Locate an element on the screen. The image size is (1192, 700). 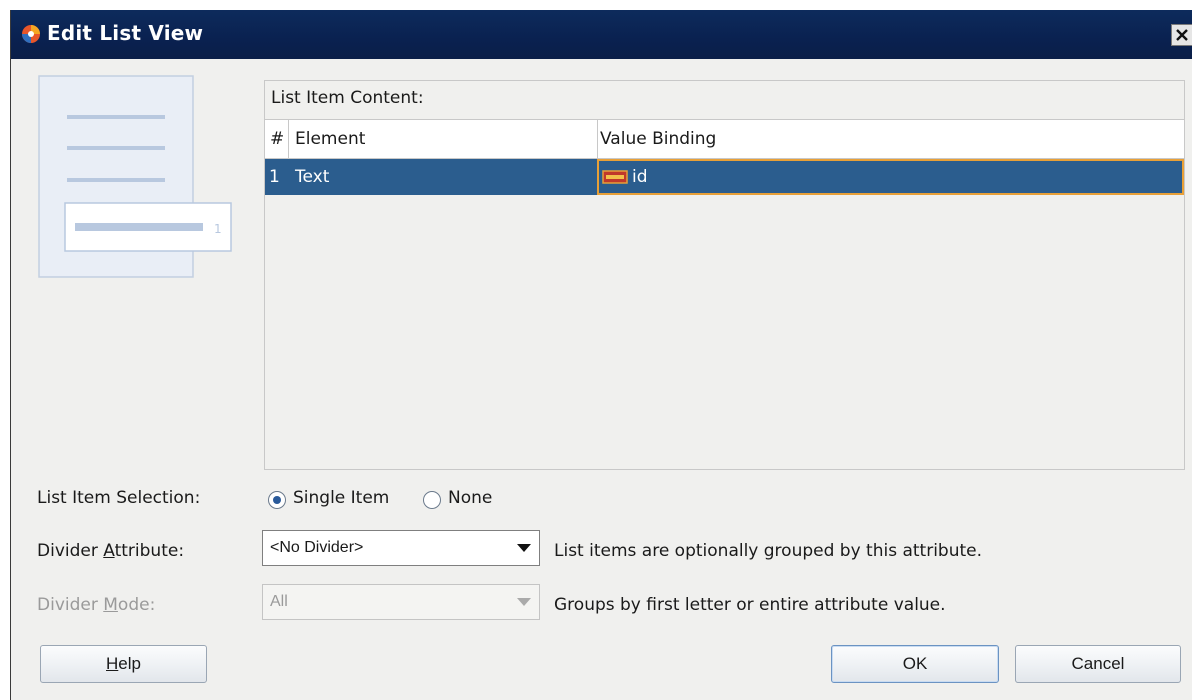
none-radio is located at coordinates (432, 500).